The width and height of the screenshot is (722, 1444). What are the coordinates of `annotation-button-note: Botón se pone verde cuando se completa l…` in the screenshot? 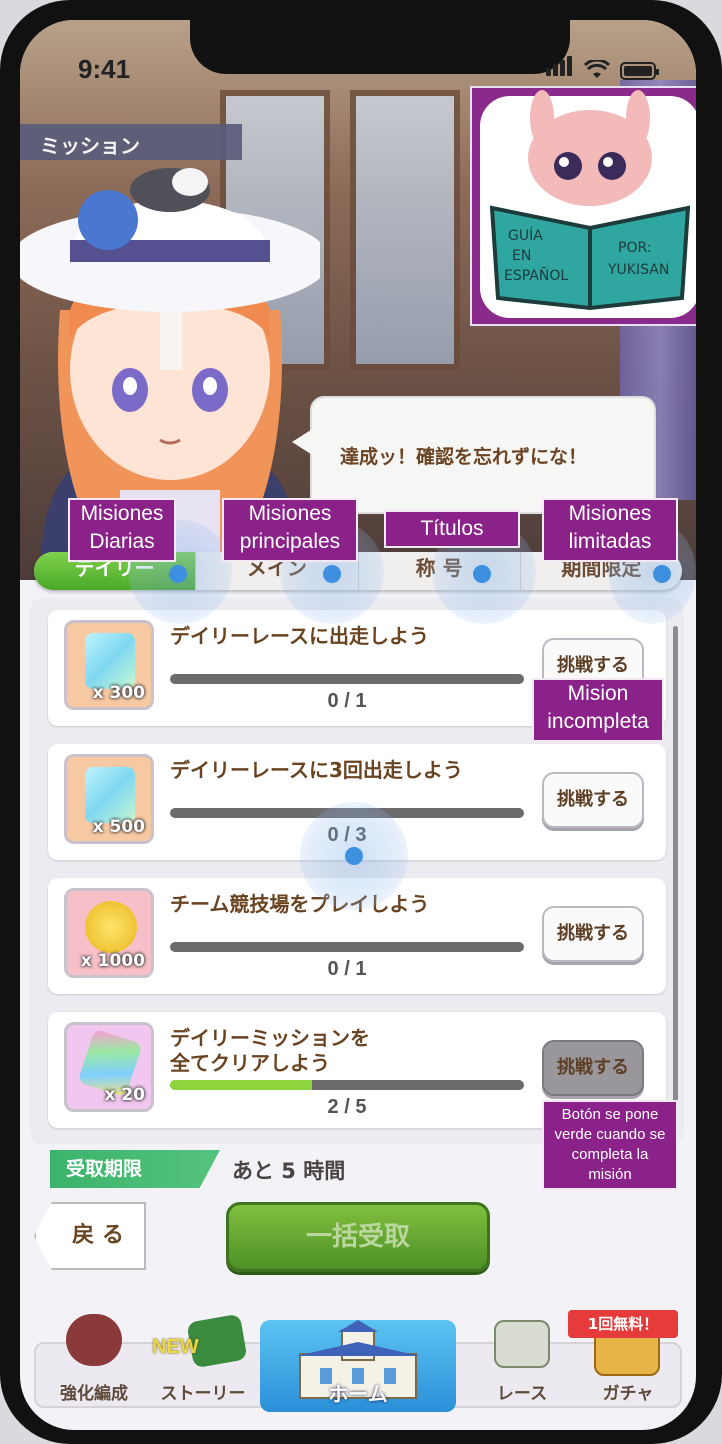 It's located at (610, 1145).